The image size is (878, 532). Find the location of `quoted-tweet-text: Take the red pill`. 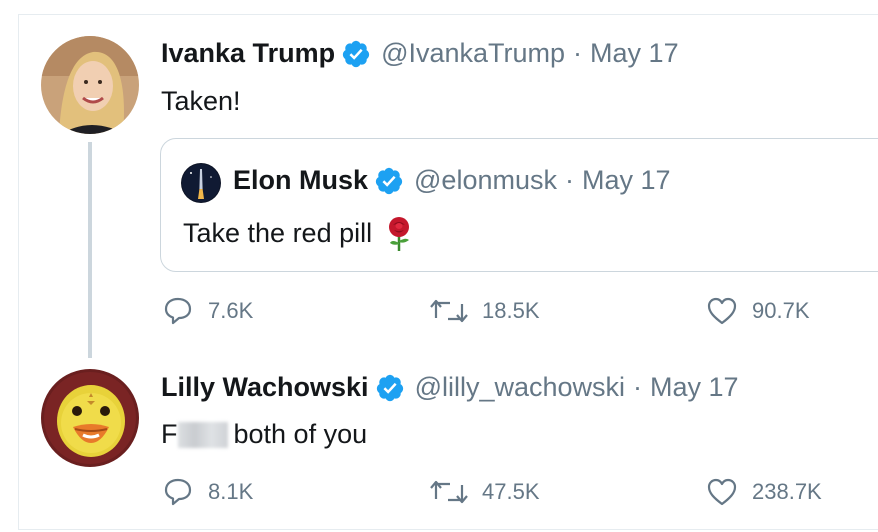

quoted-tweet-text: Take the red pill is located at coordinates (278, 232).